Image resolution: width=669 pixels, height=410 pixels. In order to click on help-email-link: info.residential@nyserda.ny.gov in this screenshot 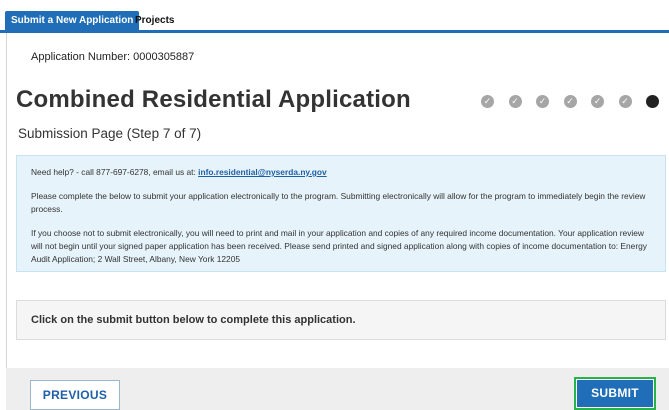, I will do `click(262, 172)`.